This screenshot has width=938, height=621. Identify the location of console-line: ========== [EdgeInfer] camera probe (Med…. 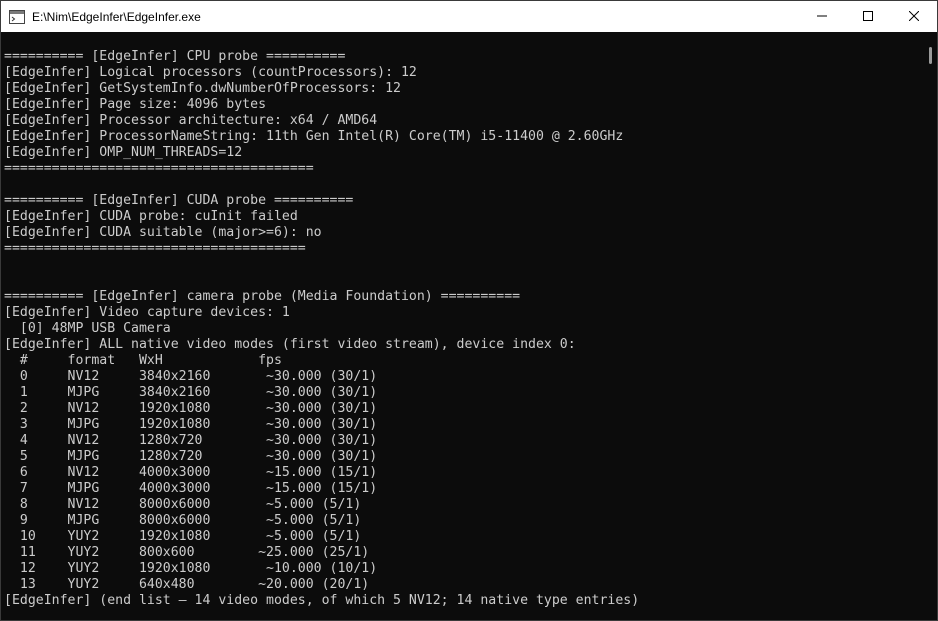
(262, 296).